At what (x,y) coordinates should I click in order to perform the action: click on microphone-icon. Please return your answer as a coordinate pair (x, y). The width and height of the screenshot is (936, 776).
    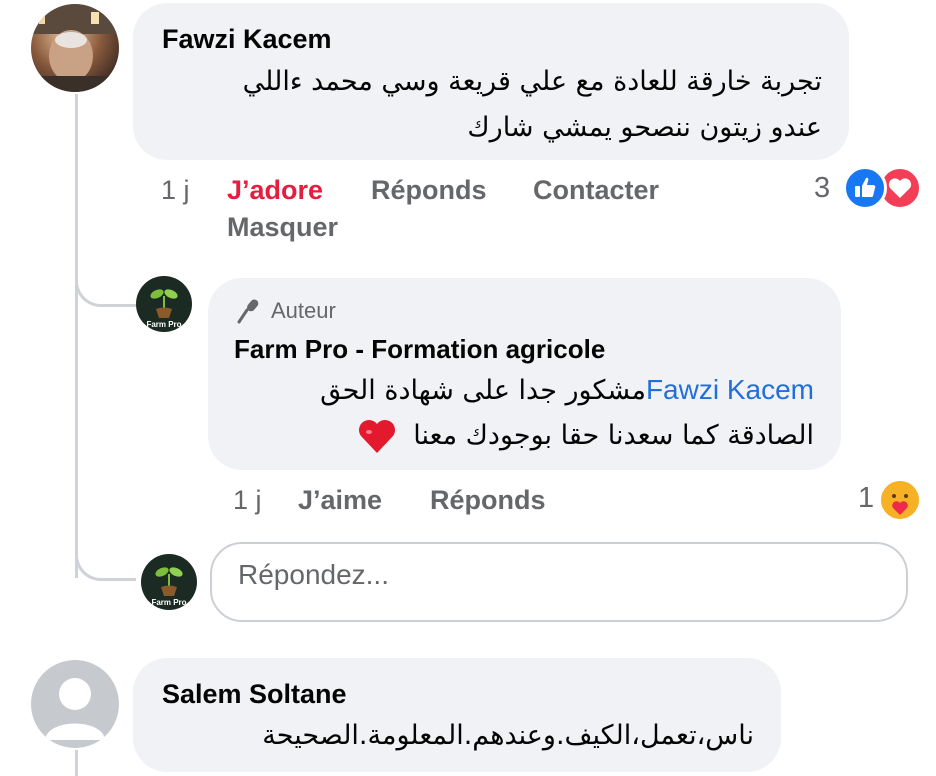
    Looking at the image, I should click on (248, 311).